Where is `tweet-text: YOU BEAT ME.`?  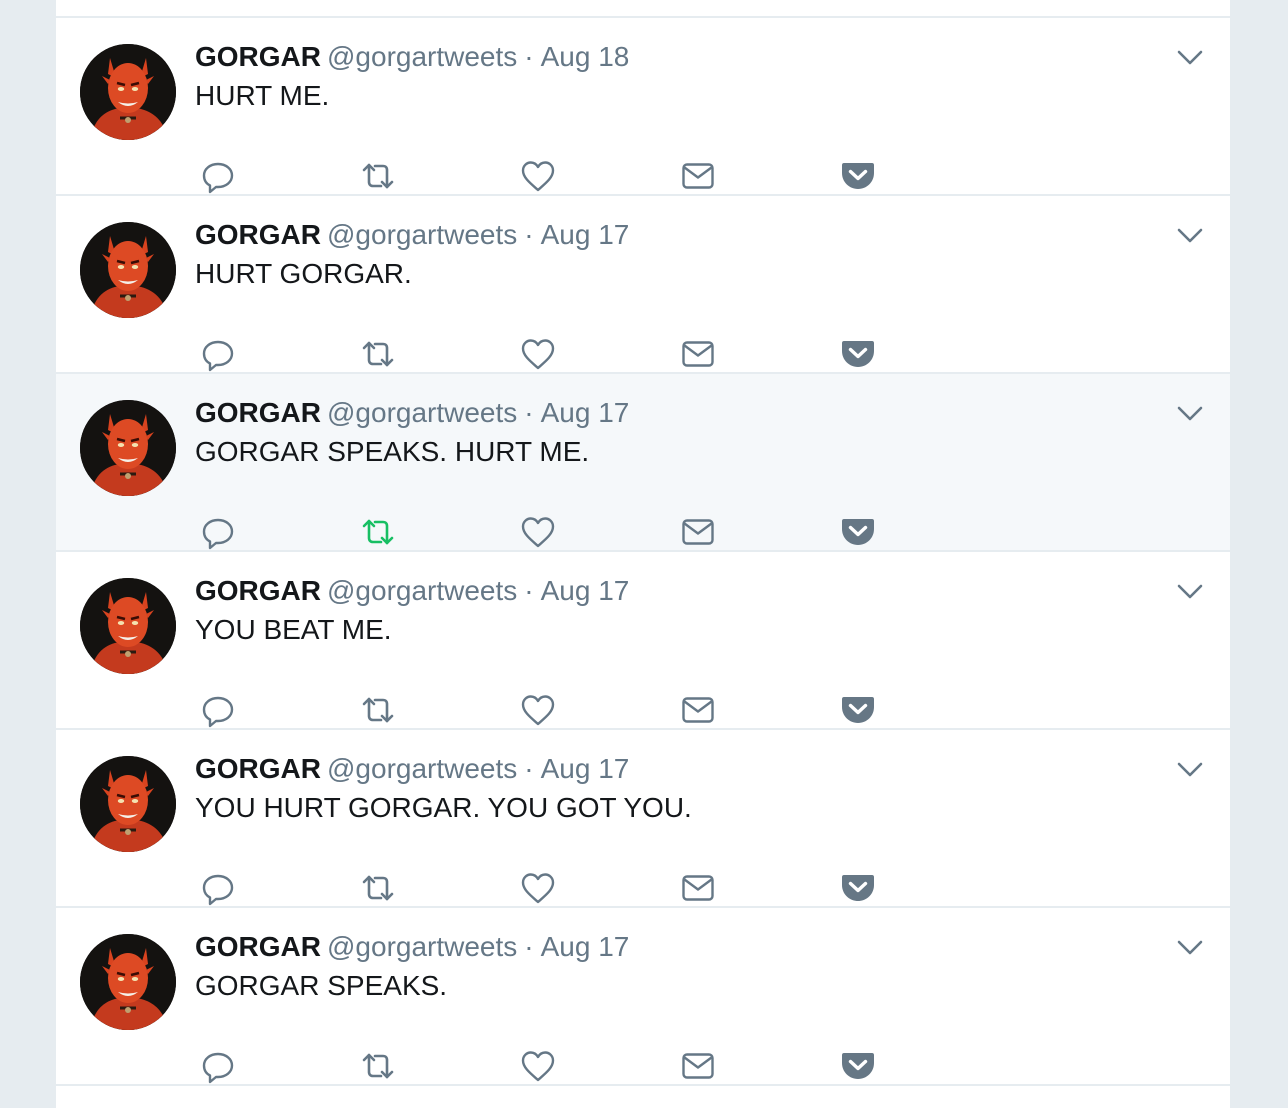 tweet-text: YOU BEAT ME. is located at coordinates (293, 629).